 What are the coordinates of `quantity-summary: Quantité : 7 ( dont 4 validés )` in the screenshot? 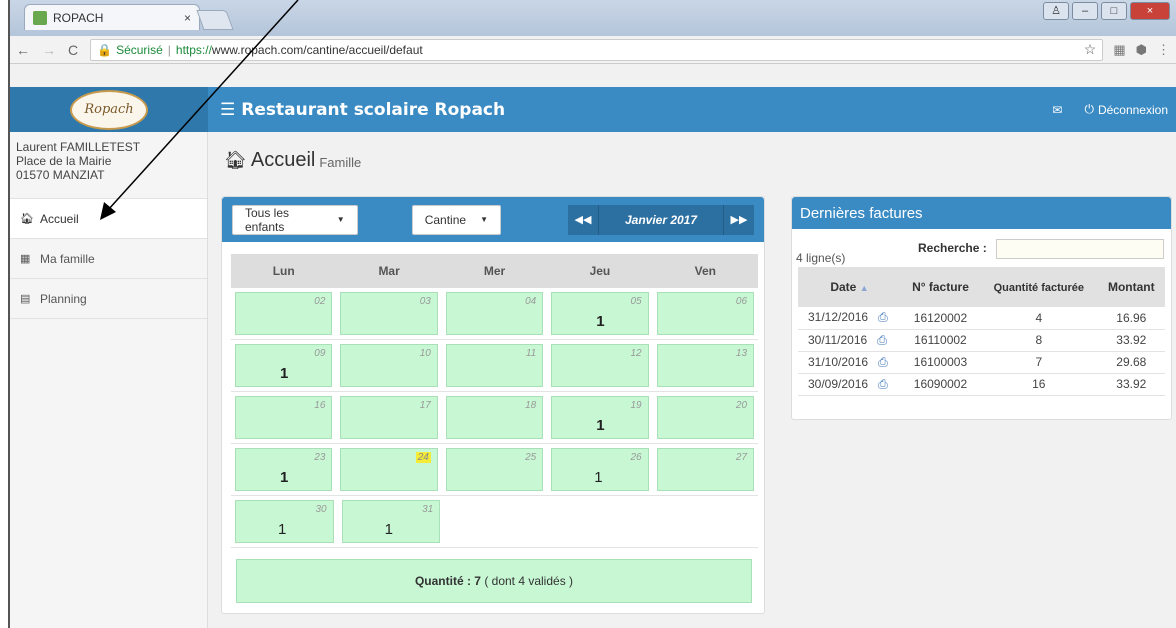 It's located at (494, 581).